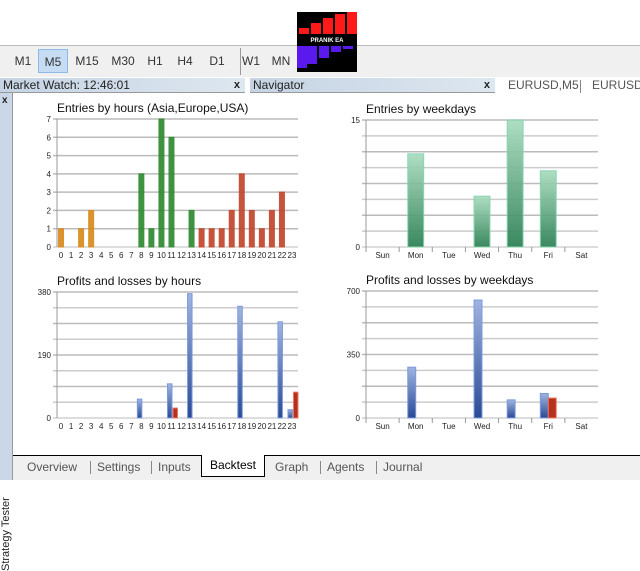 The width and height of the screenshot is (640, 571). Describe the element at coordinates (581, 426) in the screenshot. I see `x-tick-label: Sat` at that location.